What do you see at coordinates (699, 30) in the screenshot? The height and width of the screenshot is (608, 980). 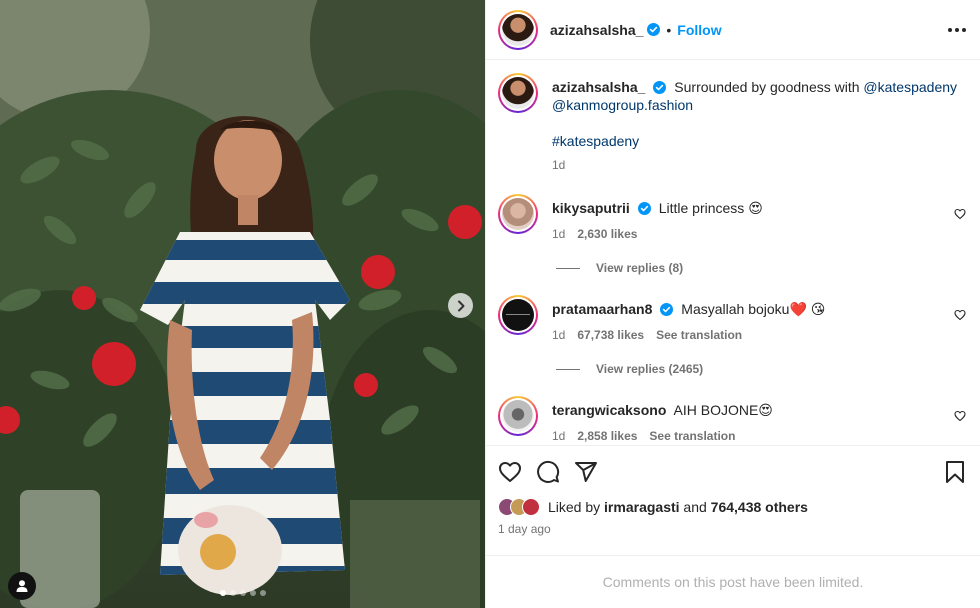 I see `follow-button: Follow` at bounding box center [699, 30].